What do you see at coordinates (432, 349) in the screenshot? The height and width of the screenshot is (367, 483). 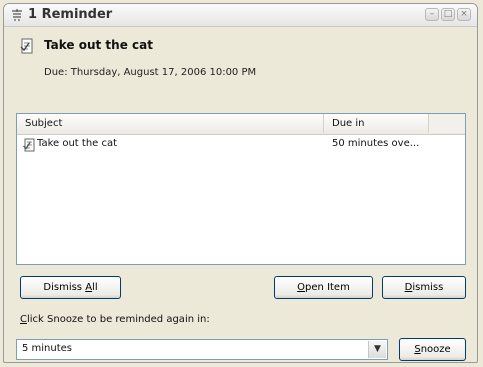 I see `snooze-button: Snooze` at bounding box center [432, 349].